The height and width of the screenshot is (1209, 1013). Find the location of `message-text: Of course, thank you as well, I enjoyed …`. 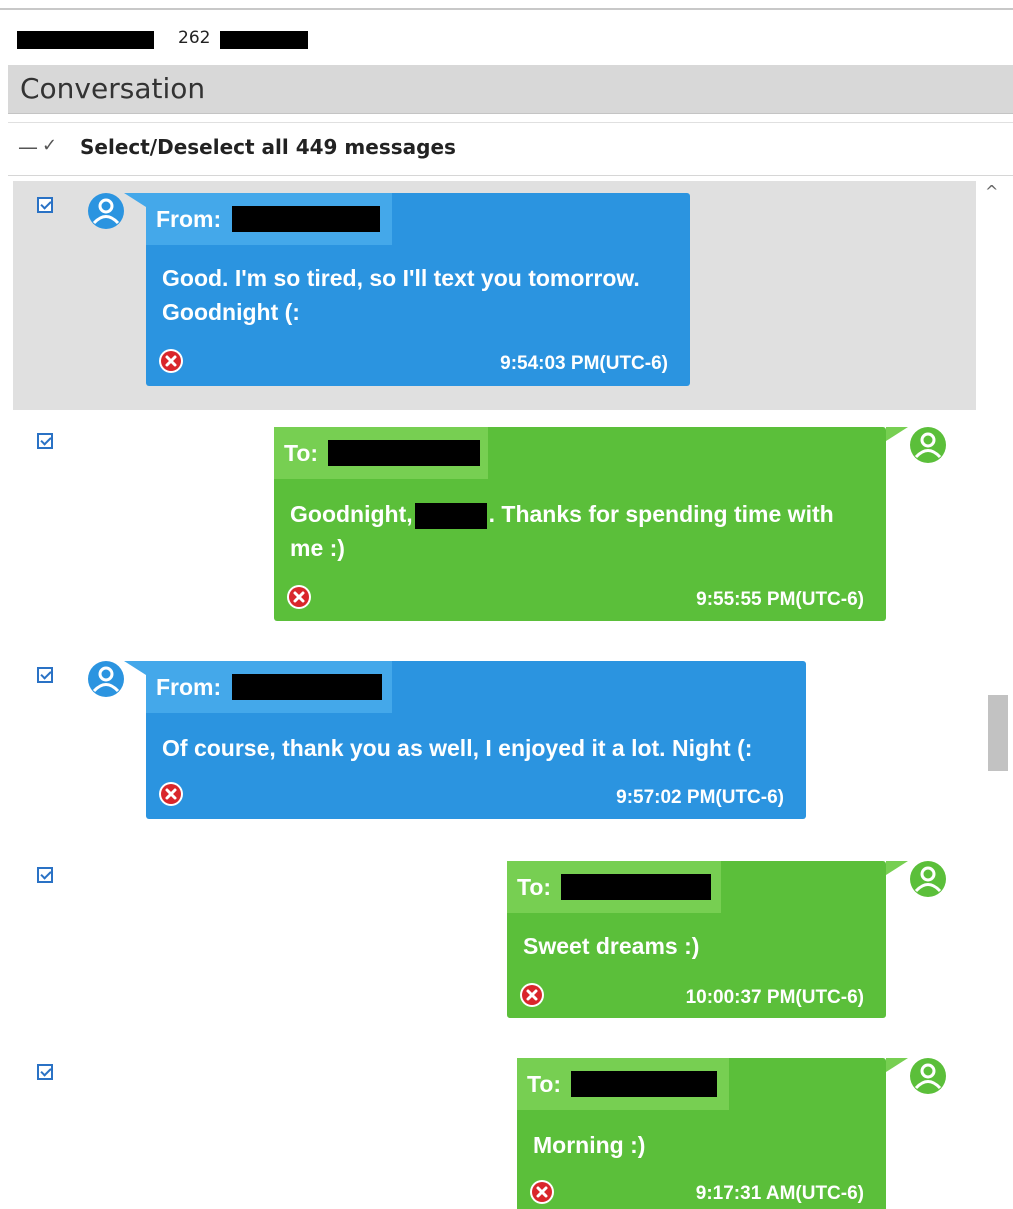

message-text: Of course, thank you as well, I enjoyed … is located at coordinates (457, 748).